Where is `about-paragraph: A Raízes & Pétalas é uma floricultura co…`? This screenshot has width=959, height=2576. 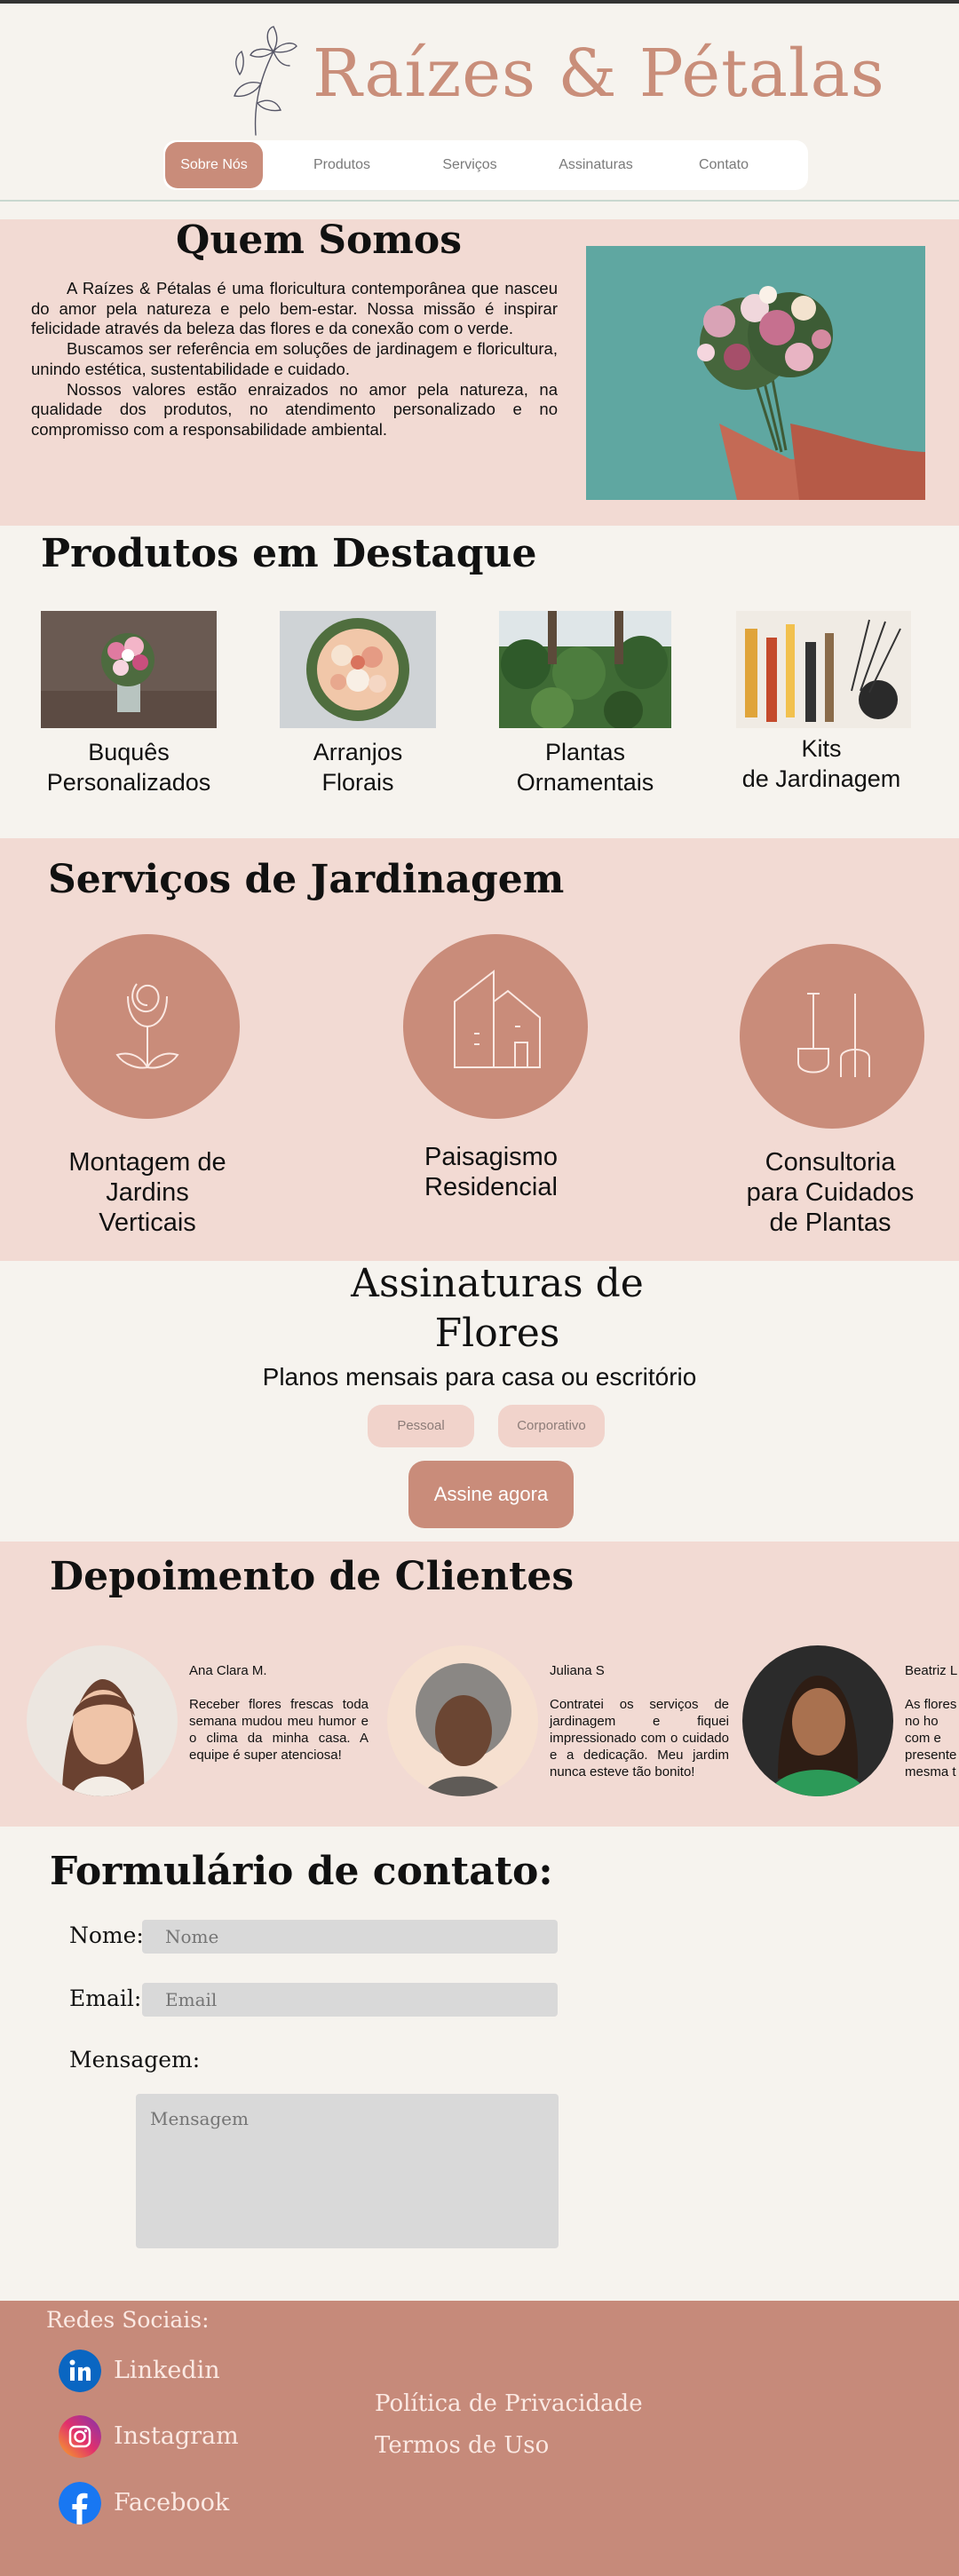
about-paragraph: A Raízes & Pétalas é uma floricultura co… is located at coordinates (294, 308).